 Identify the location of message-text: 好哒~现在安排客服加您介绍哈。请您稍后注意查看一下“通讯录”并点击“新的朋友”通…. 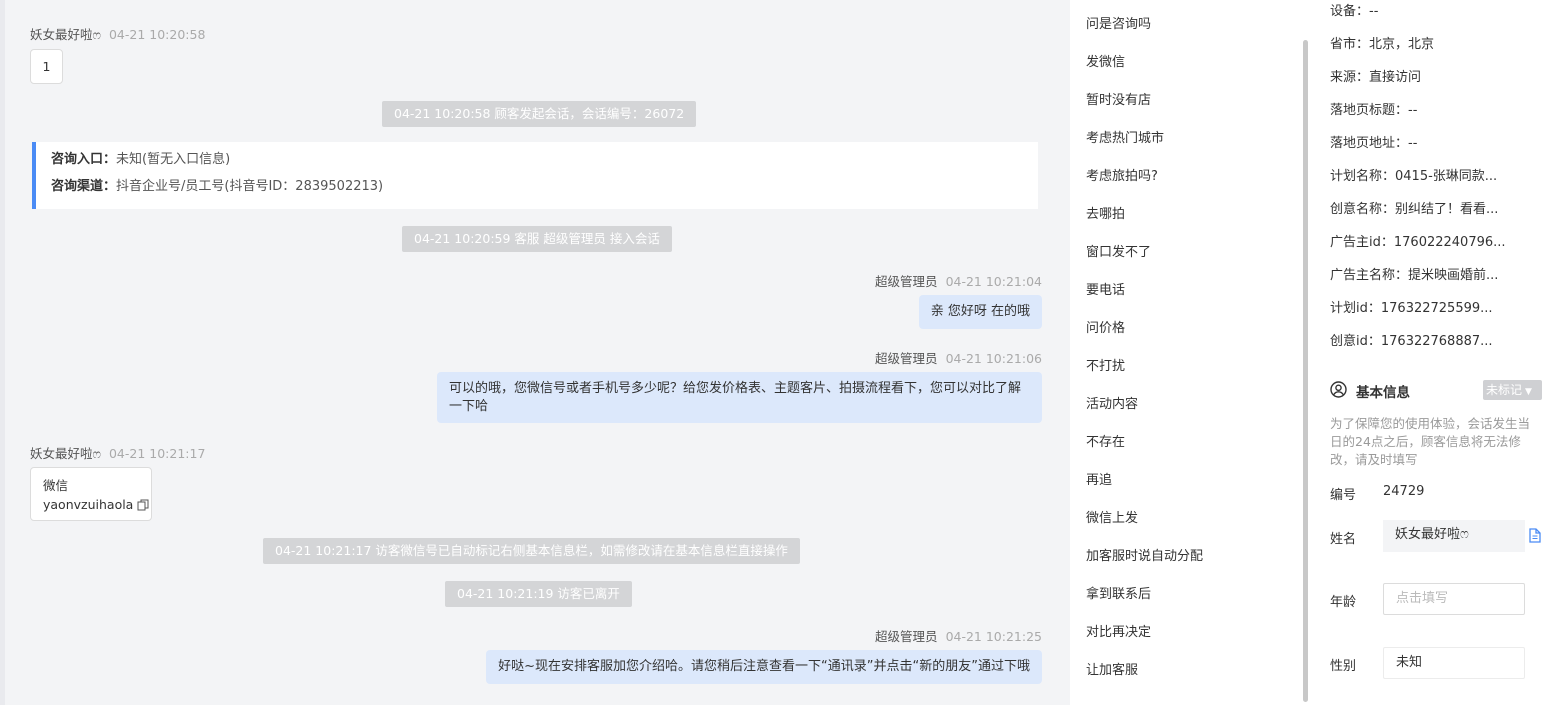
(764, 666).